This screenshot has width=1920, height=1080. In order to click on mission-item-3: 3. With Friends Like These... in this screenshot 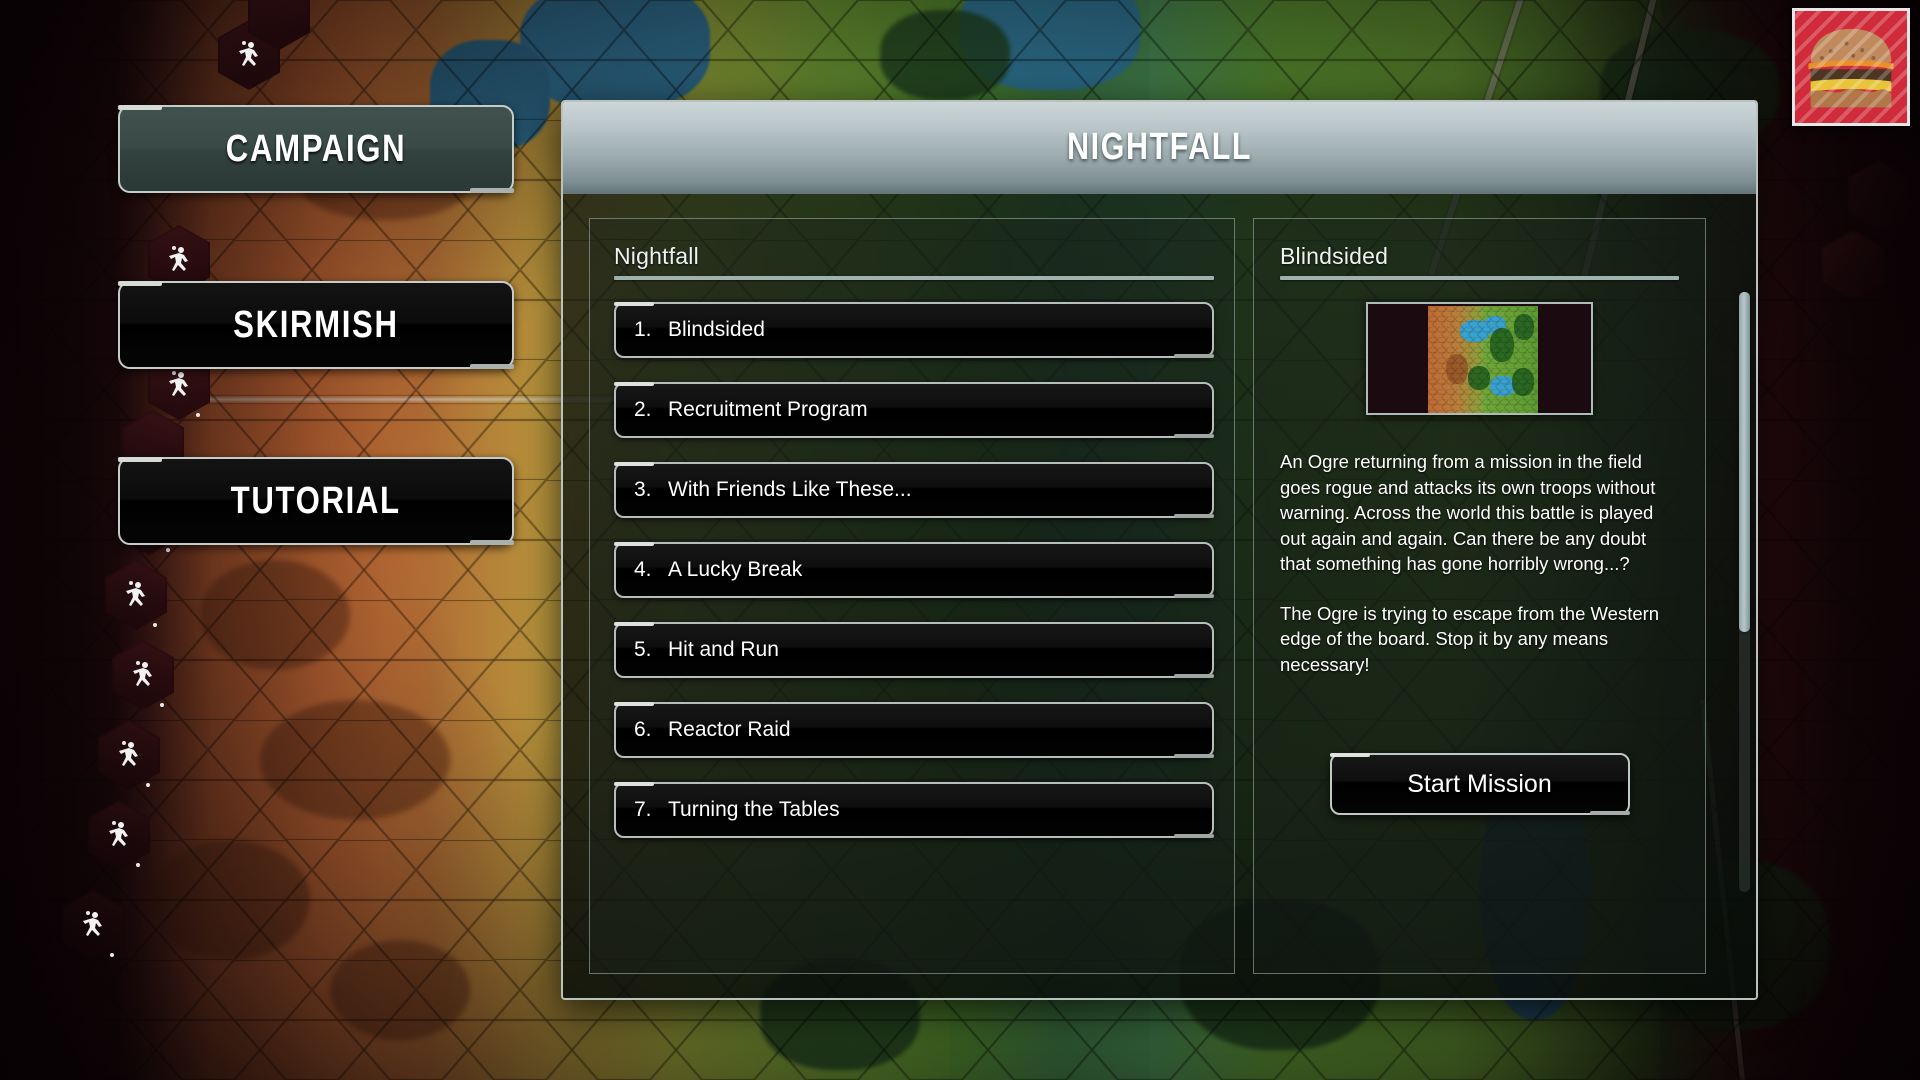, I will do `click(914, 490)`.